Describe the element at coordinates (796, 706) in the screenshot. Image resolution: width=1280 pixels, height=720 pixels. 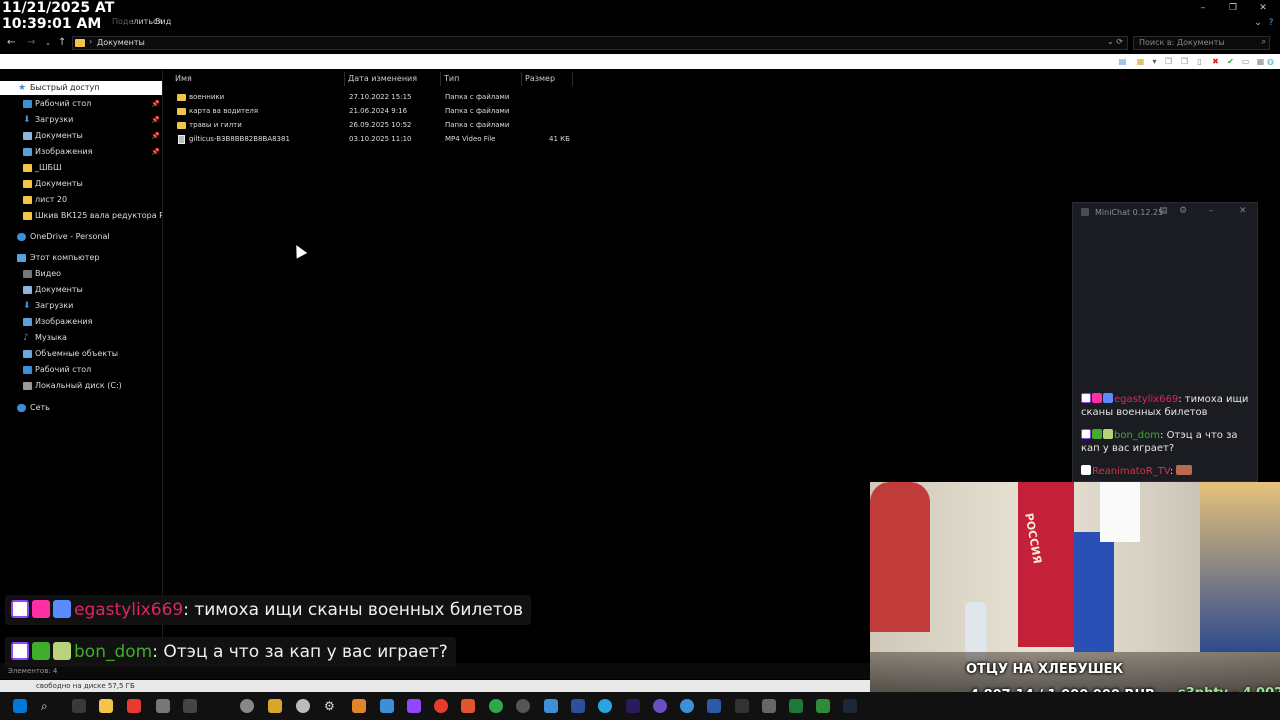
I see `excel-icon` at that location.